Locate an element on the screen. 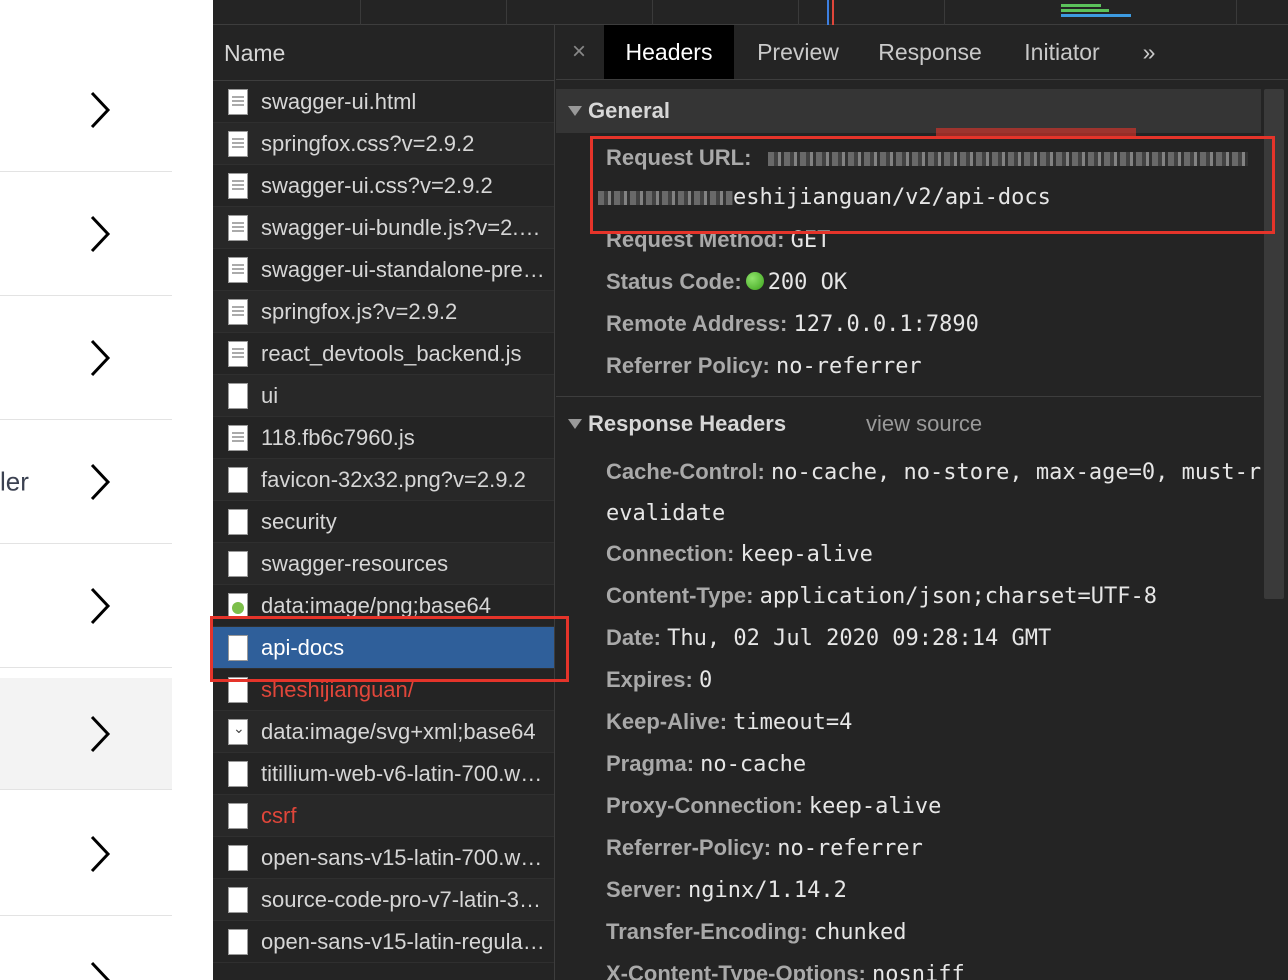 The height and width of the screenshot is (980, 1288). header-value: 0 is located at coordinates (705, 680).